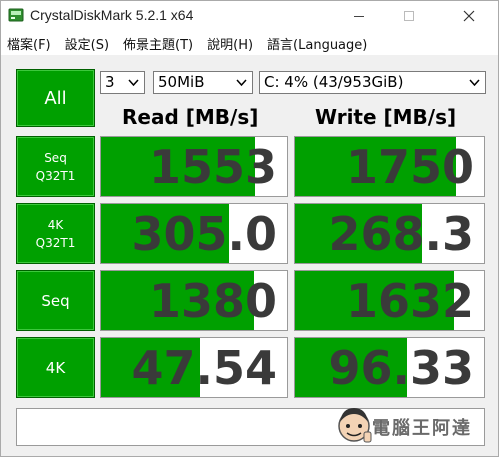 Image resolution: width=499 pixels, height=457 pixels. I want to click on drive-select: C: 4% (43/953GiB), so click(372, 82).